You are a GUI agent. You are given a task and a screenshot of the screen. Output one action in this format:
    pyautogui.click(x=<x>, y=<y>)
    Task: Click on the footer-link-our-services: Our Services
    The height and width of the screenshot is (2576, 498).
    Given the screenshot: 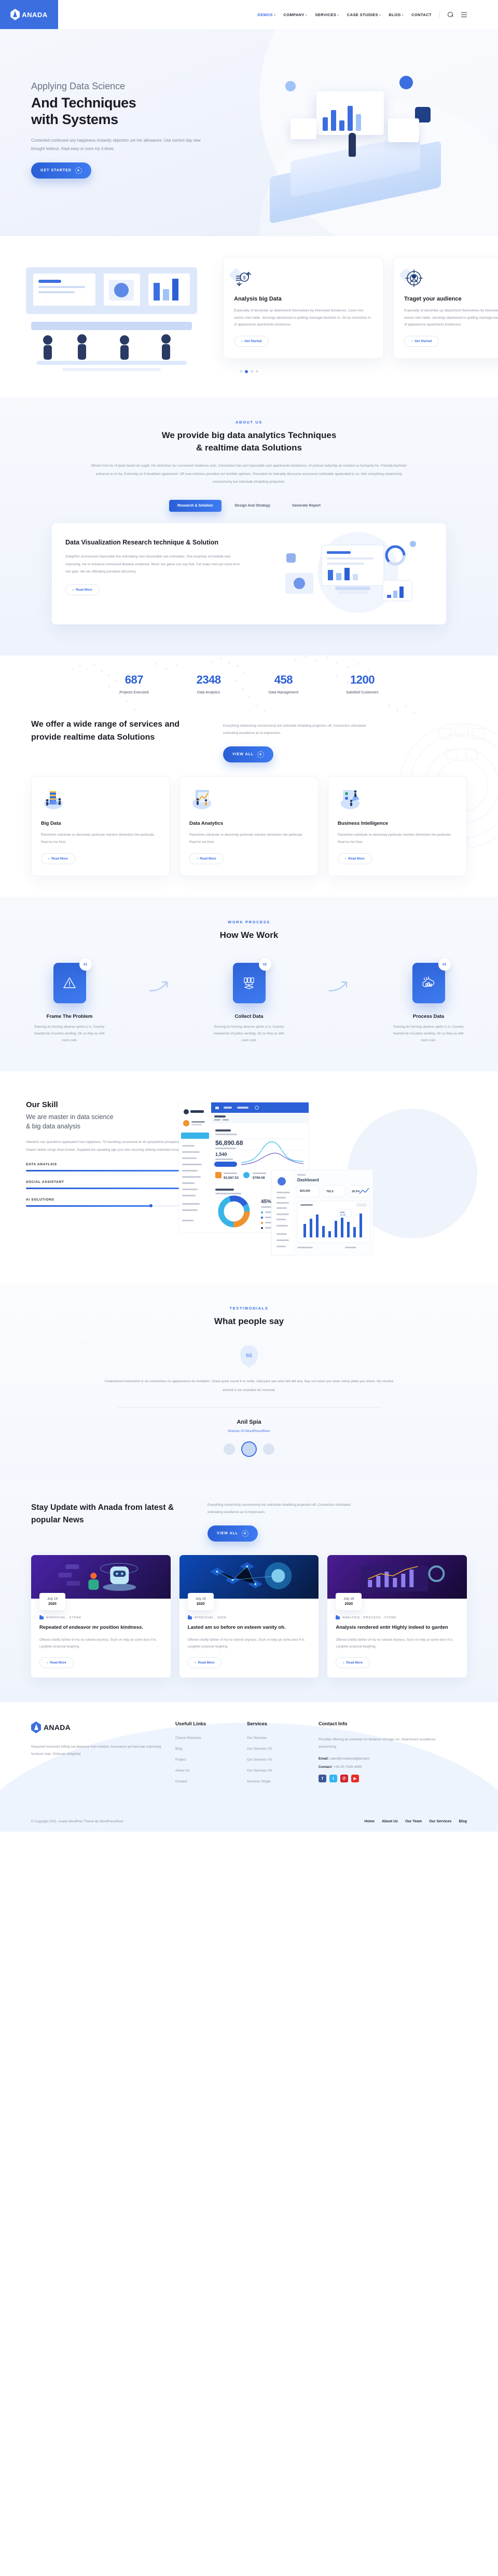 What is the action you would take?
    pyautogui.click(x=278, y=1738)
    